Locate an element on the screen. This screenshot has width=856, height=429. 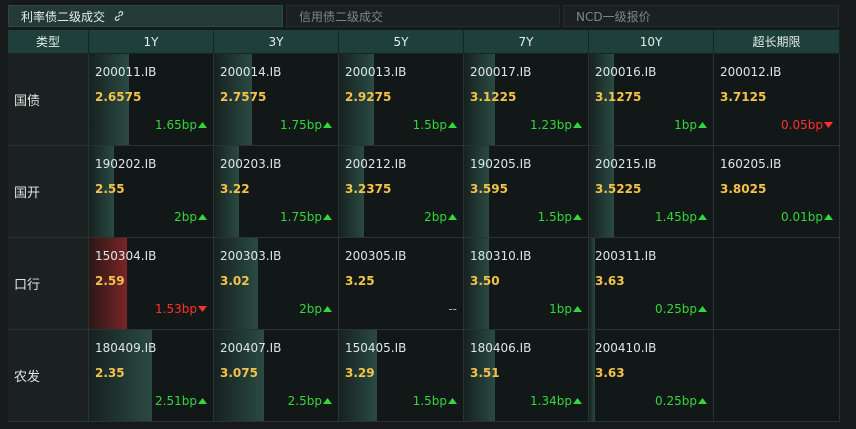
yield-change: -- is located at coordinates (452, 309).